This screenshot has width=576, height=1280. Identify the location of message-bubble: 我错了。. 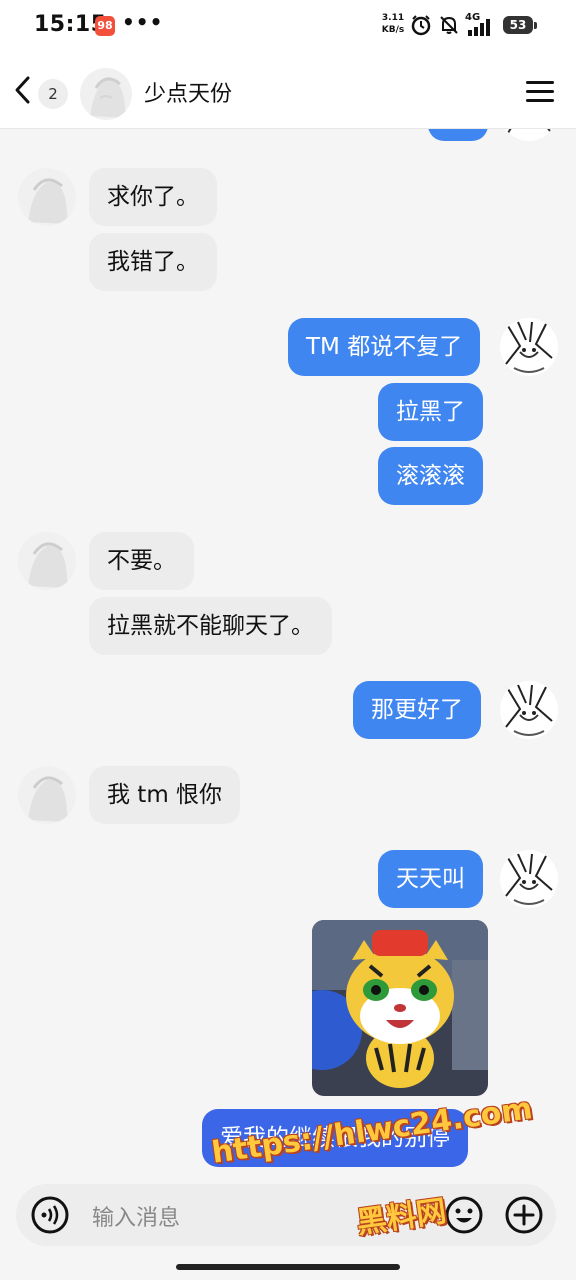
(153, 262).